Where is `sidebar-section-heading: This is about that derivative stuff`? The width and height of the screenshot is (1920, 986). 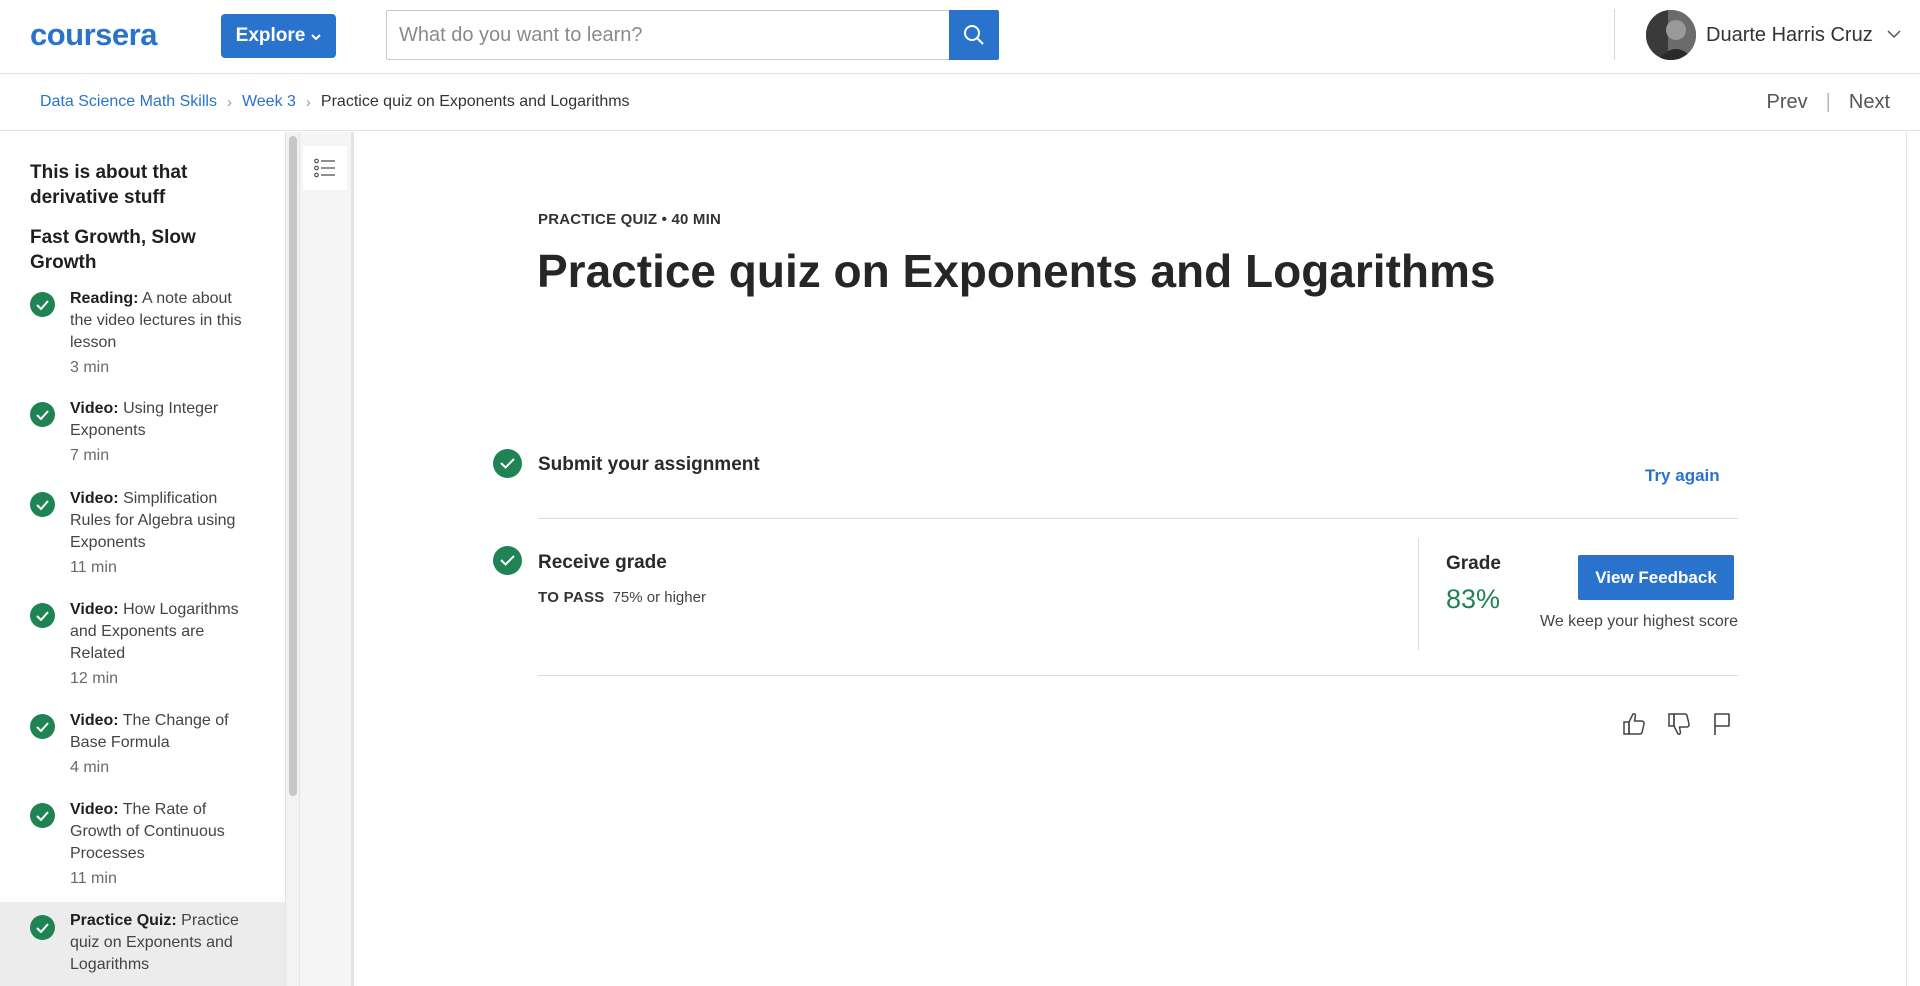
sidebar-section-heading: This is about that derivative stuff is located at coordinates (130, 185).